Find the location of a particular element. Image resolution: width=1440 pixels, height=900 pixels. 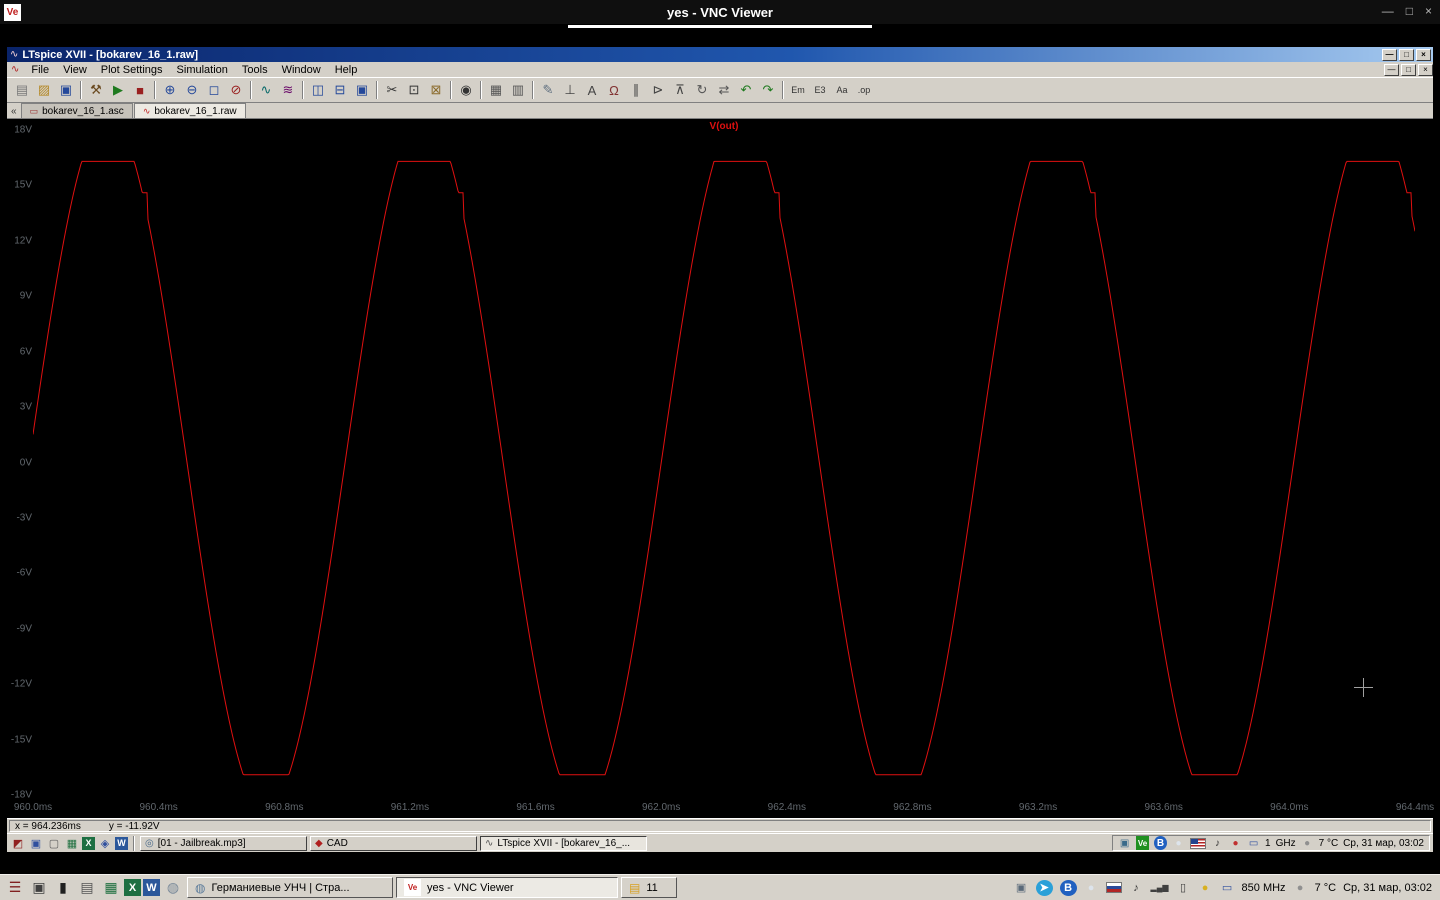

spice-directive-icon: .op is located at coordinates (864, 90).